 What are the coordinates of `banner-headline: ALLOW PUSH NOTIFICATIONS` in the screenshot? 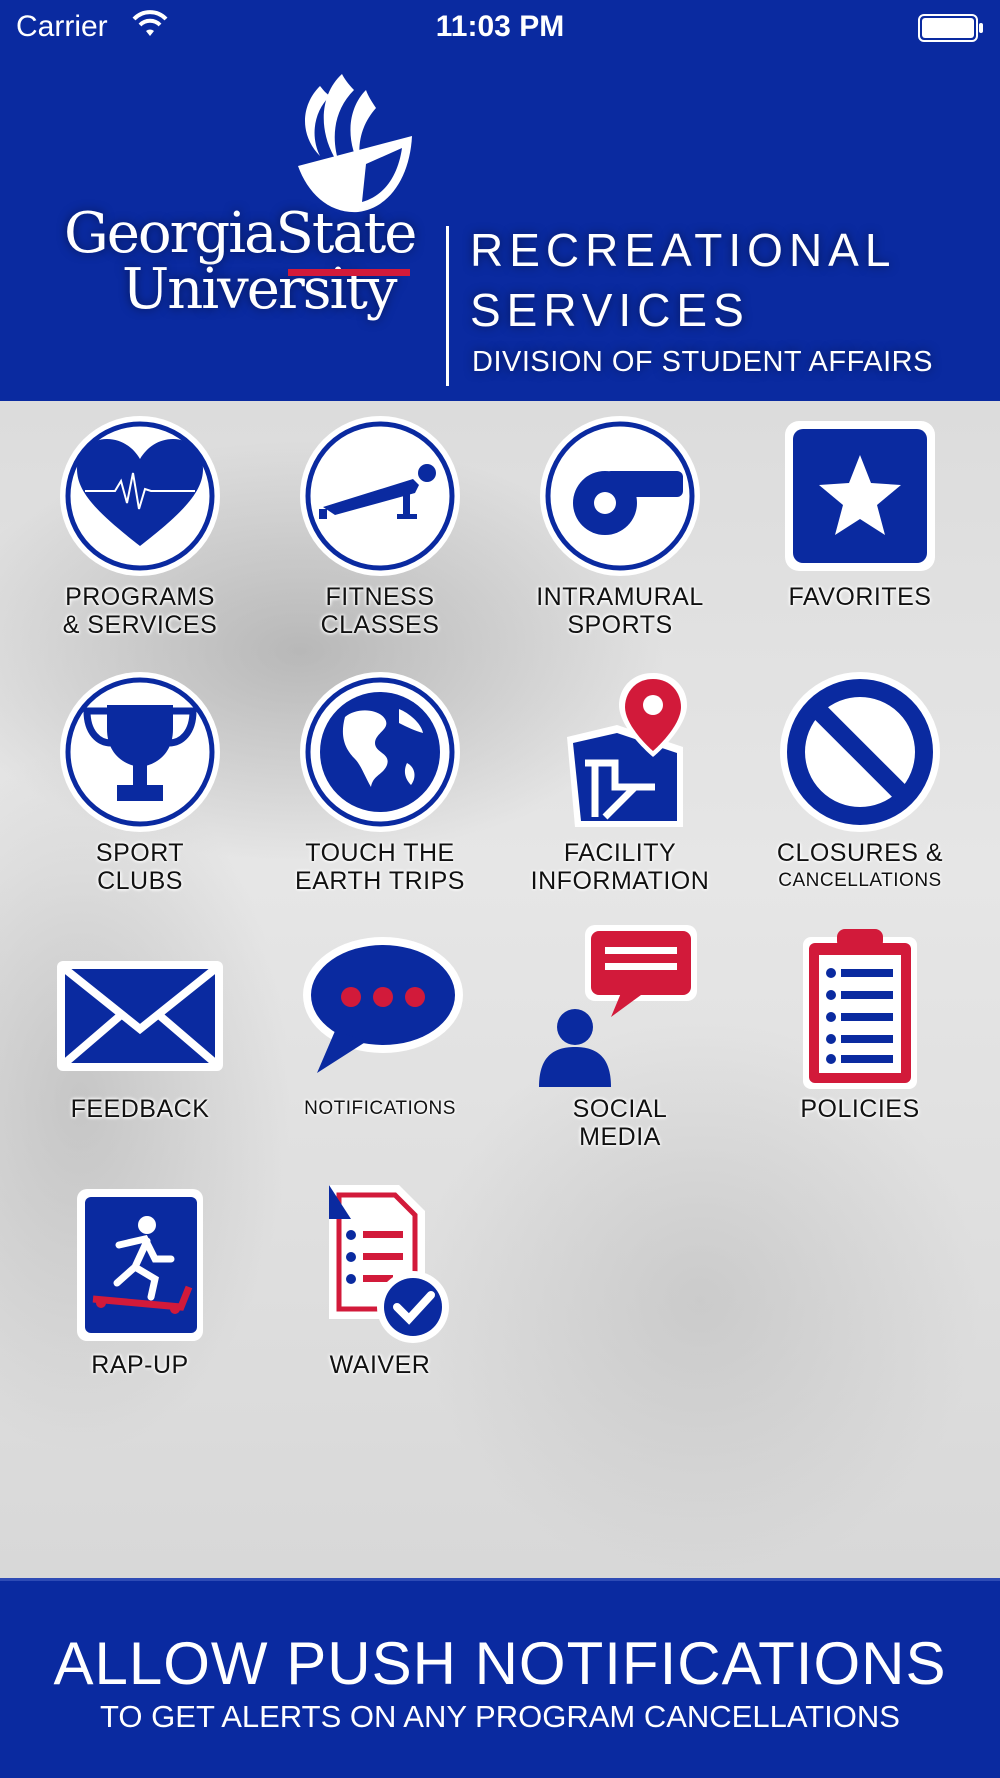 It's located at (500, 1663).